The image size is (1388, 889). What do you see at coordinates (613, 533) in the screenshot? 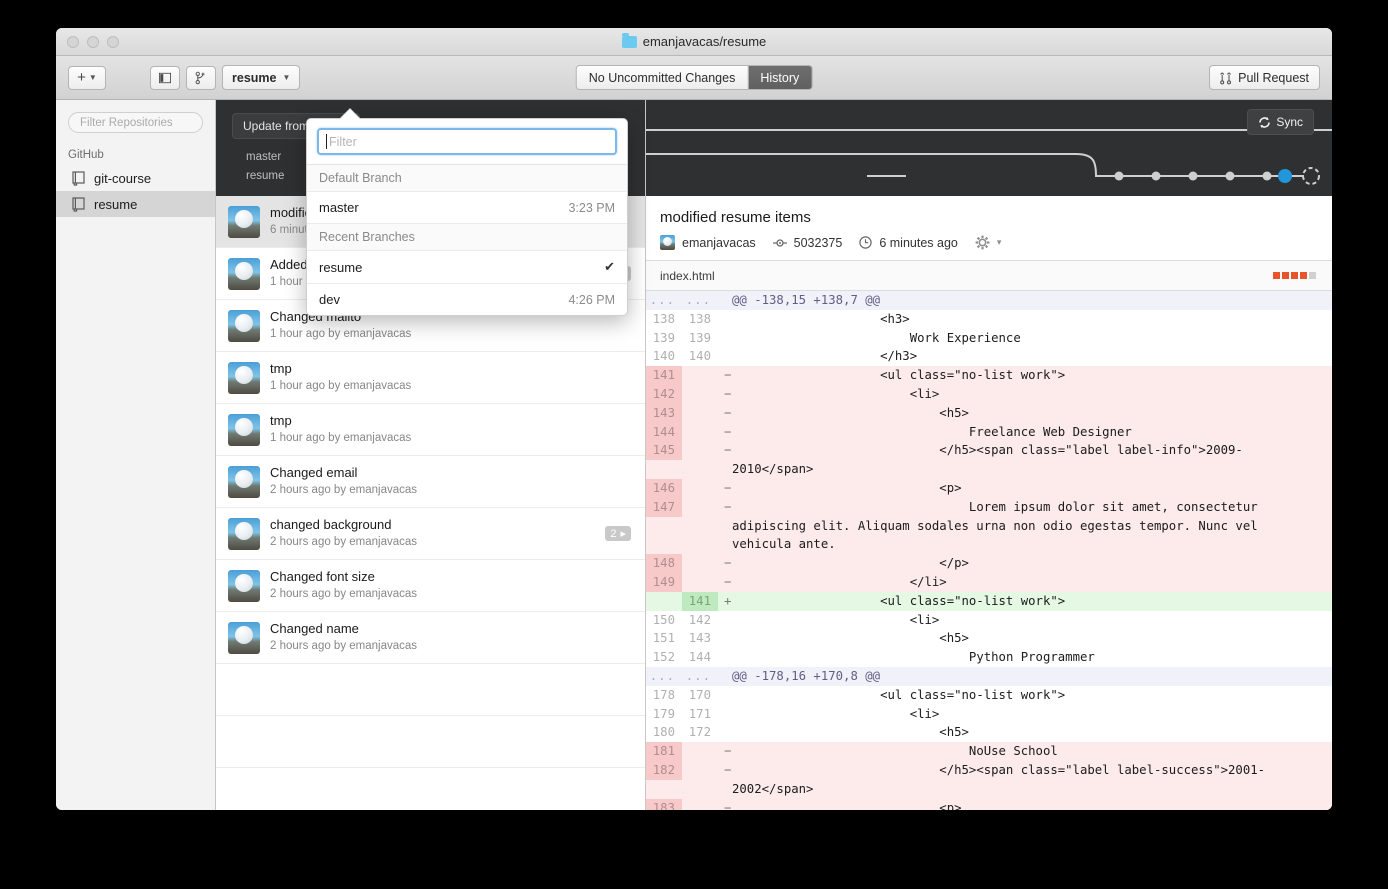
I see `badge-count: 2` at bounding box center [613, 533].